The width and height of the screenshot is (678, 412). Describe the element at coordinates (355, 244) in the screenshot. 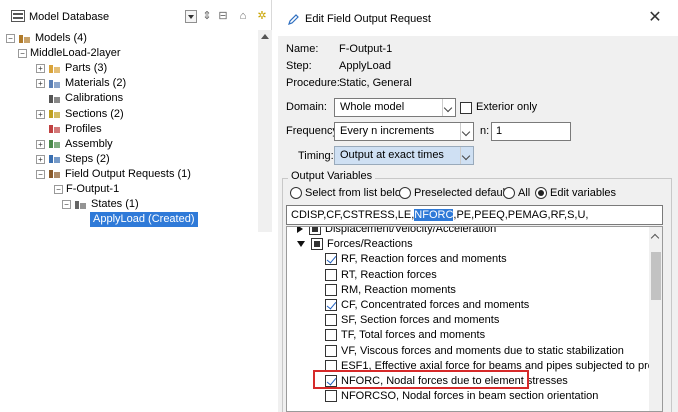

I see `variable-group: Forces/Reactions` at that location.